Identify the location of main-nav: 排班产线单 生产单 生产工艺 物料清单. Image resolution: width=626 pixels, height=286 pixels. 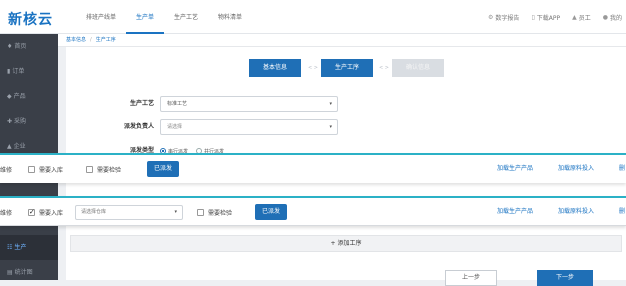
(164, 17).